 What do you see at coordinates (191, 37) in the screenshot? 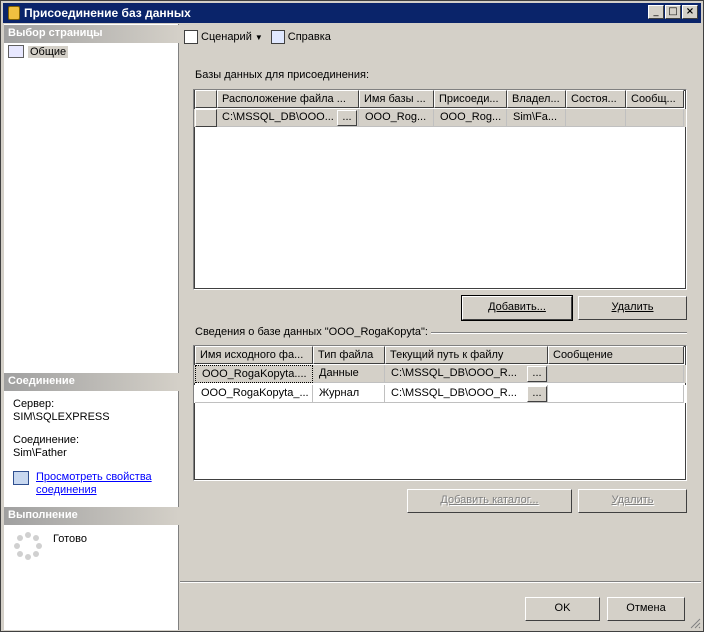
I see `script-icon` at bounding box center [191, 37].